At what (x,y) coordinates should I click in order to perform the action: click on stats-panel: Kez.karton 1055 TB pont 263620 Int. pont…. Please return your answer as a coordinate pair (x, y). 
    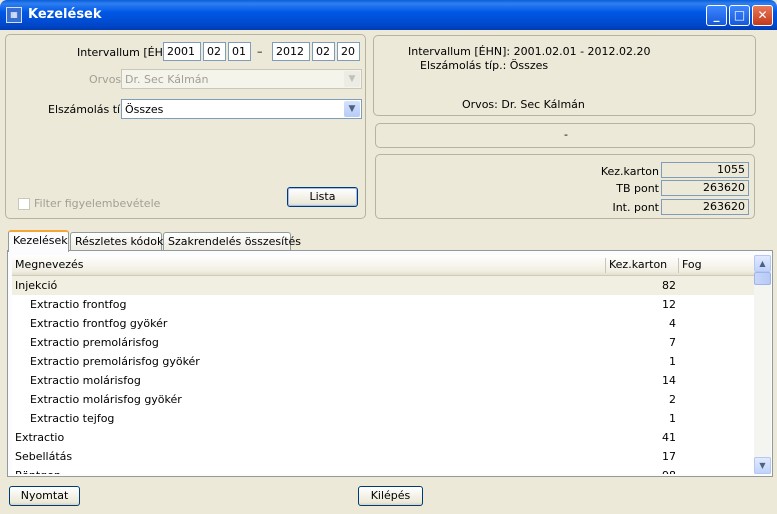
    Looking at the image, I should click on (565, 186).